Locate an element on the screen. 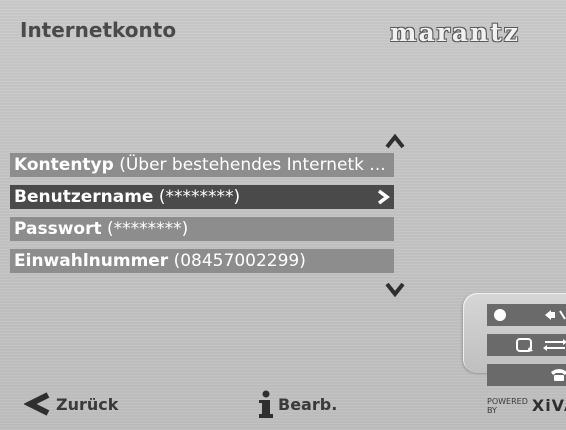  back-button: Zurück is located at coordinates (71, 404).